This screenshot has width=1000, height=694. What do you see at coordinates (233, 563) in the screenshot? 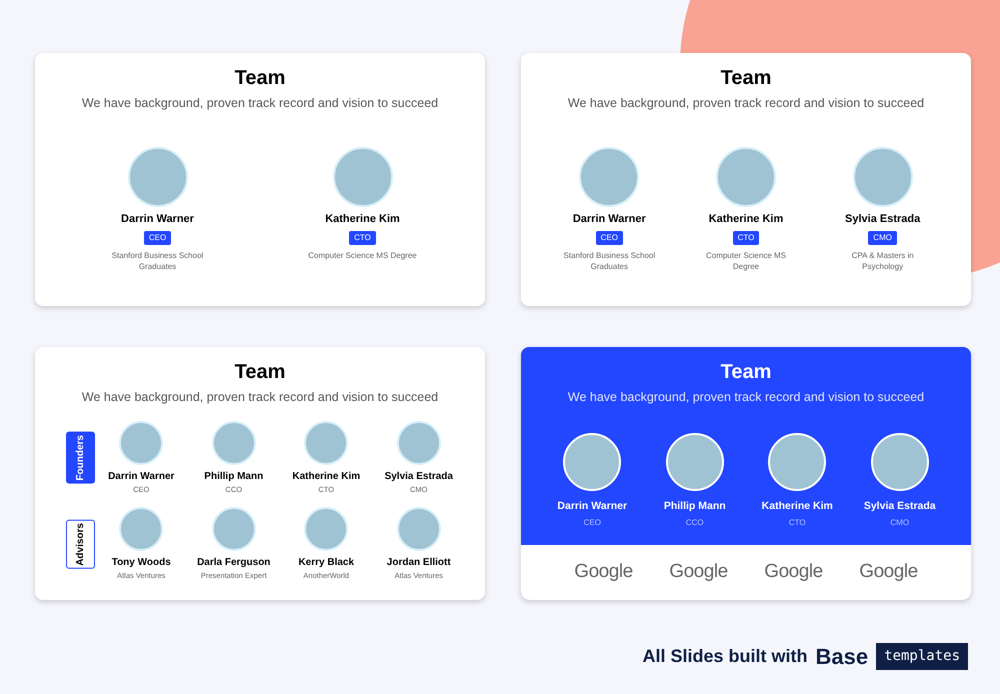
I see `member-name: Darla Ferguson` at bounding box center [233, 563].